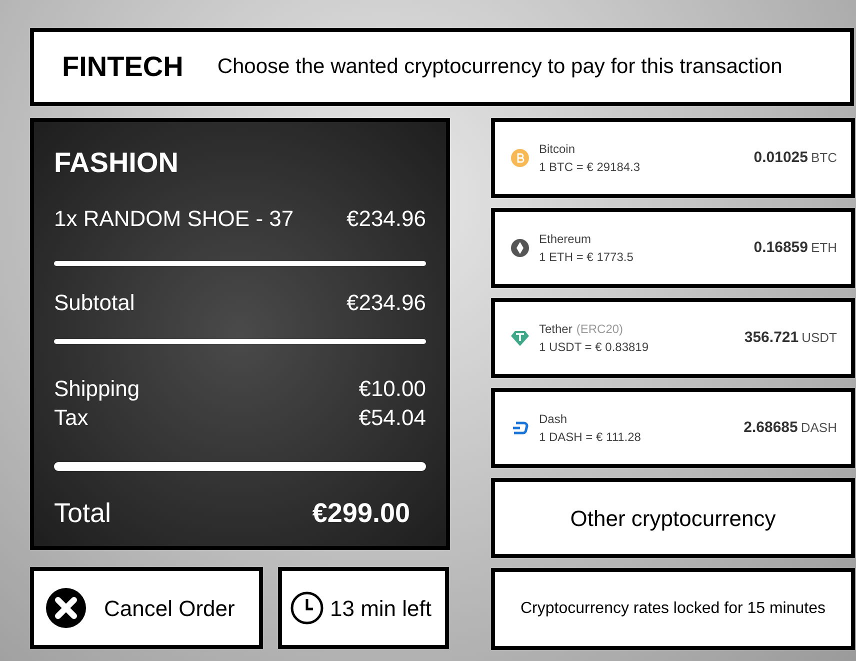  What do you see at coordinates (386, 219) in the screenshot?
I see `item-price: €234.96` at bounding box center [386, 219].